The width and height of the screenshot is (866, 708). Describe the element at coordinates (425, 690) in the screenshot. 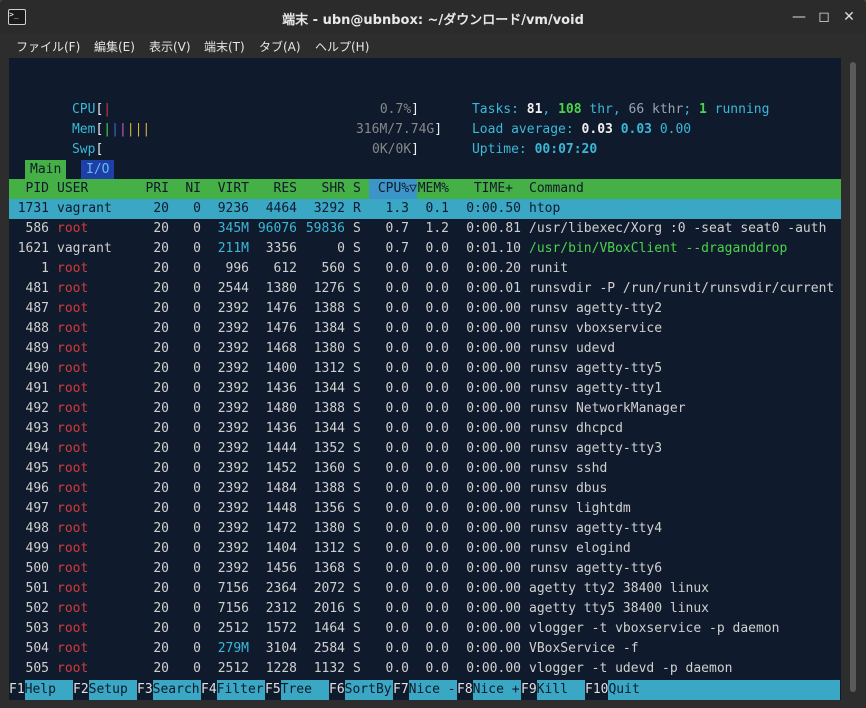

I see `f7-nice-minus-key: F7Nice -` at that location.